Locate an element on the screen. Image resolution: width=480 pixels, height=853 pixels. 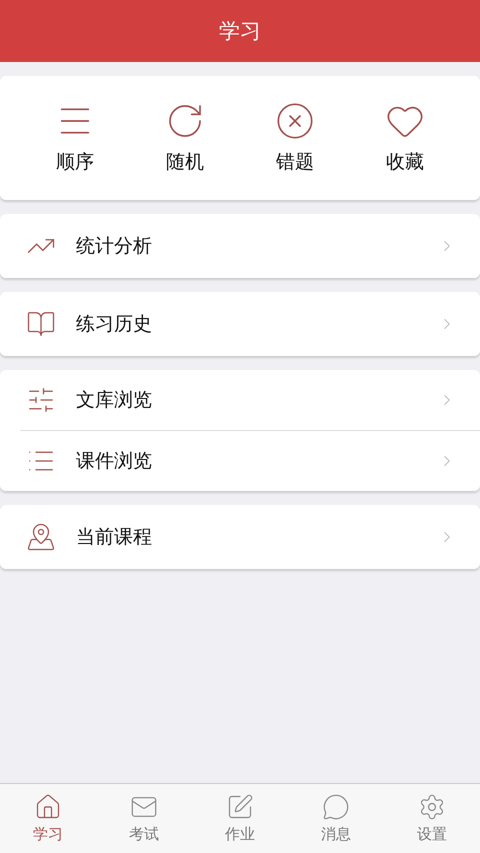
tab: 作业 is located at coordinates (240, 818).